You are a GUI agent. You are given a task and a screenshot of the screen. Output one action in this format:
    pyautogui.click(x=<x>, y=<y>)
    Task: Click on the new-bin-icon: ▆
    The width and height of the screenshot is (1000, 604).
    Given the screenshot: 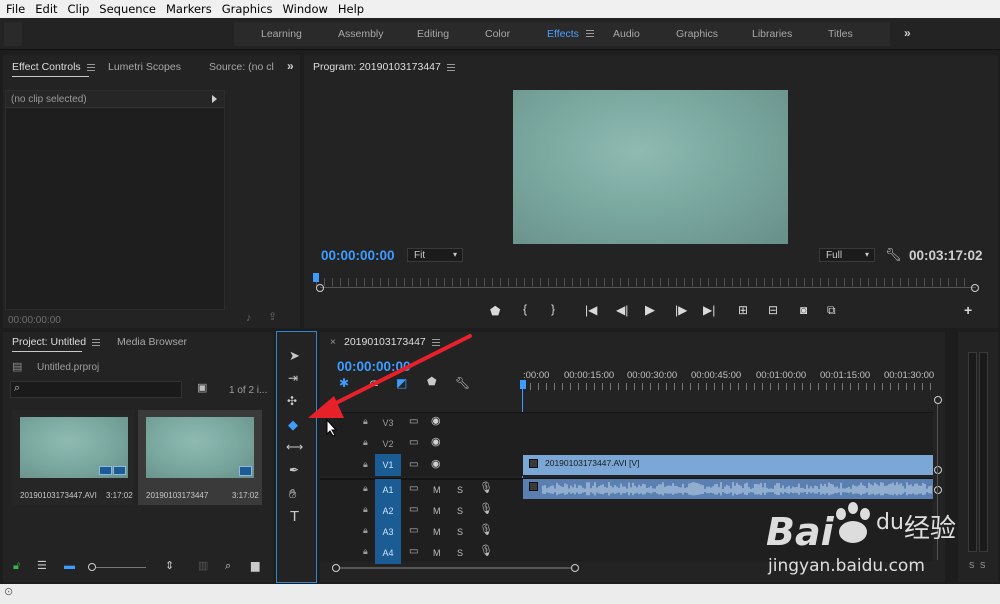 What is the action you would take?
    pyautogui.click(x=255, y=566)
    